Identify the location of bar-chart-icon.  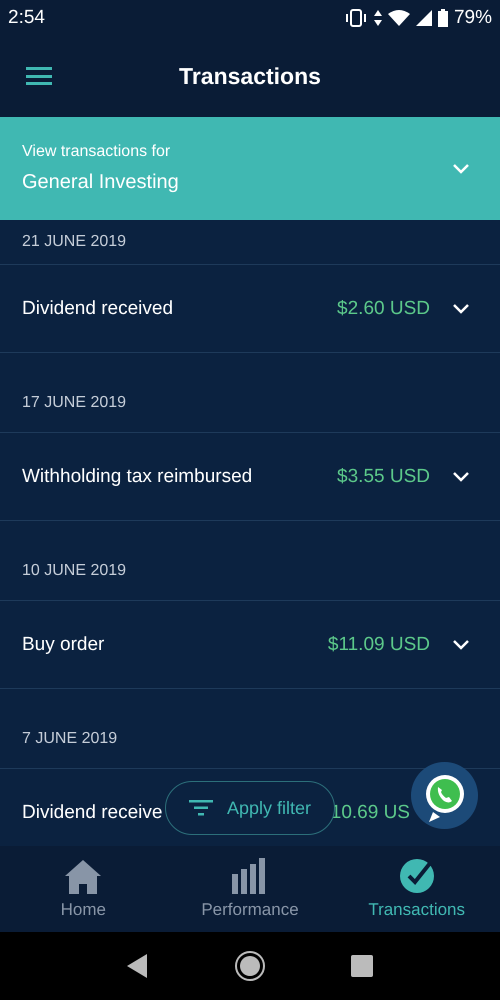
(250, 876).